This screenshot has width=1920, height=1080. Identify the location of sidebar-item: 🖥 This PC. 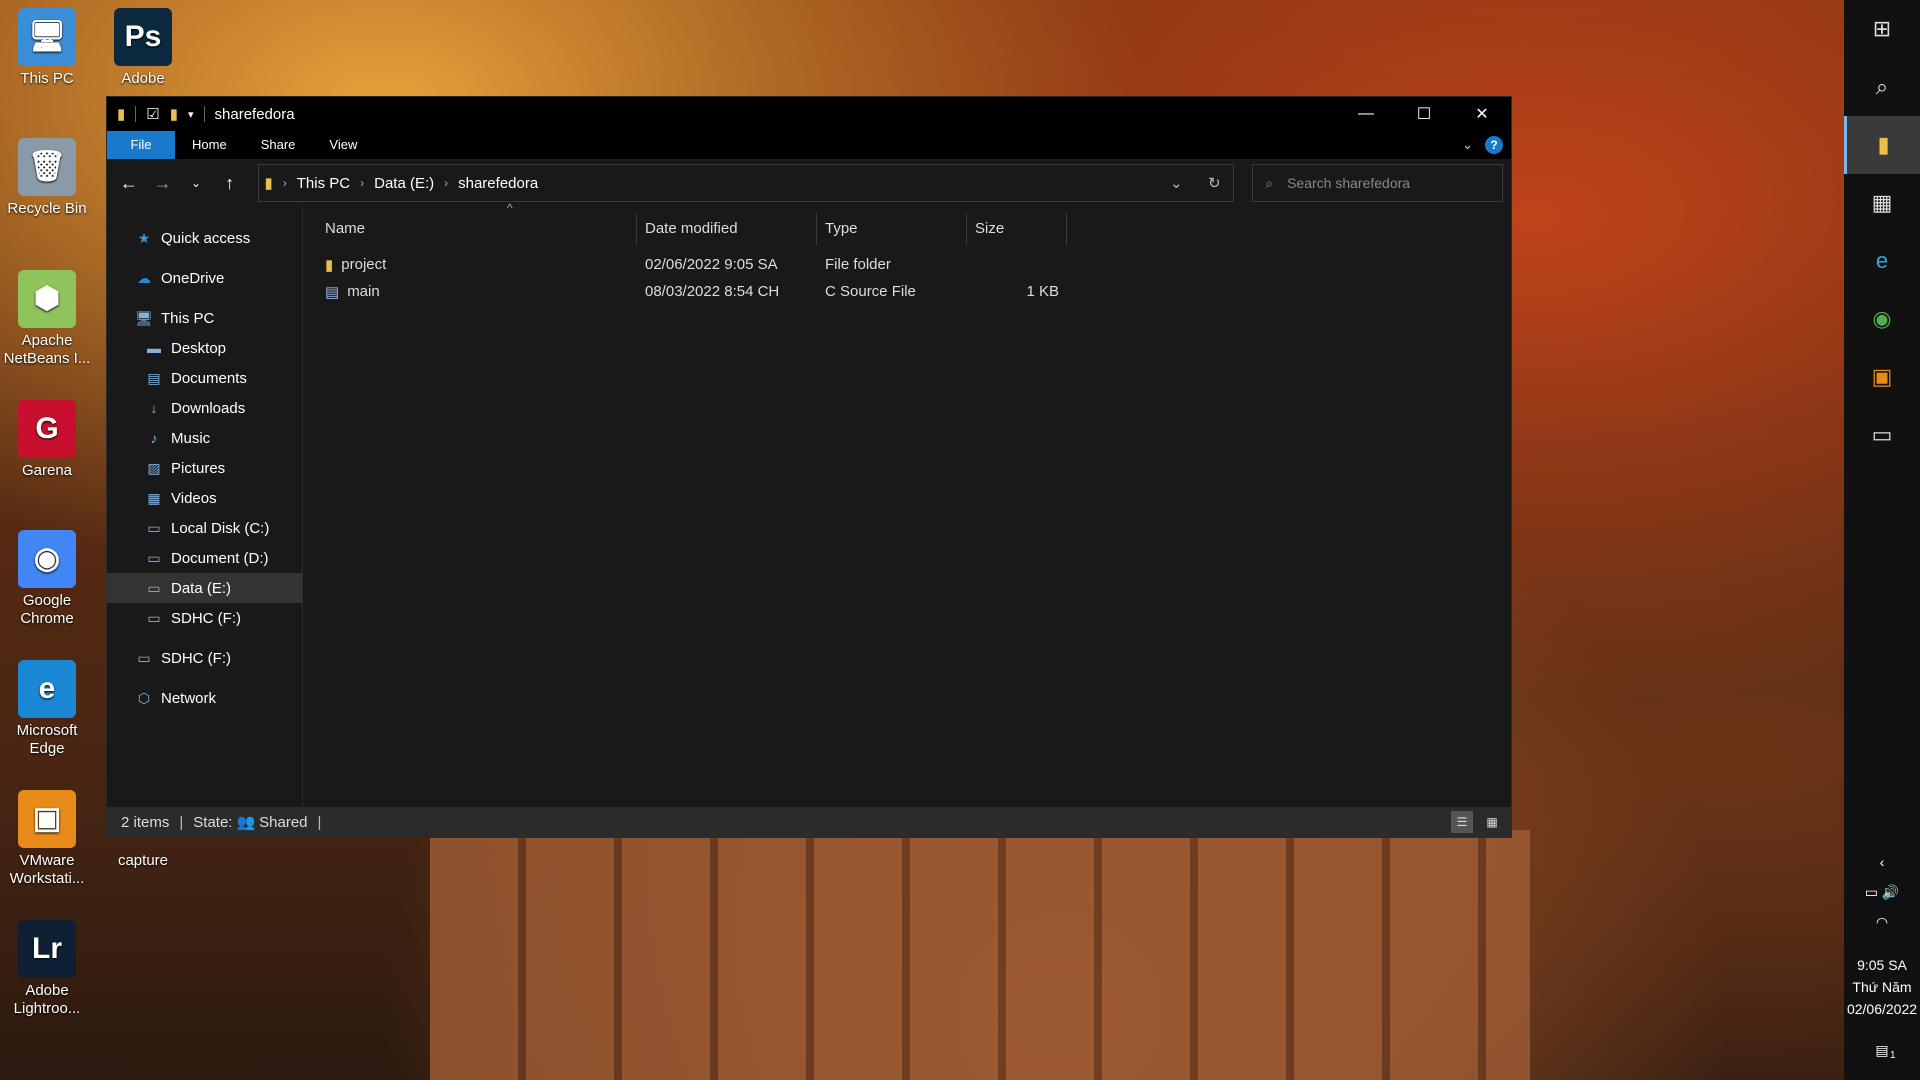
(204, 318).